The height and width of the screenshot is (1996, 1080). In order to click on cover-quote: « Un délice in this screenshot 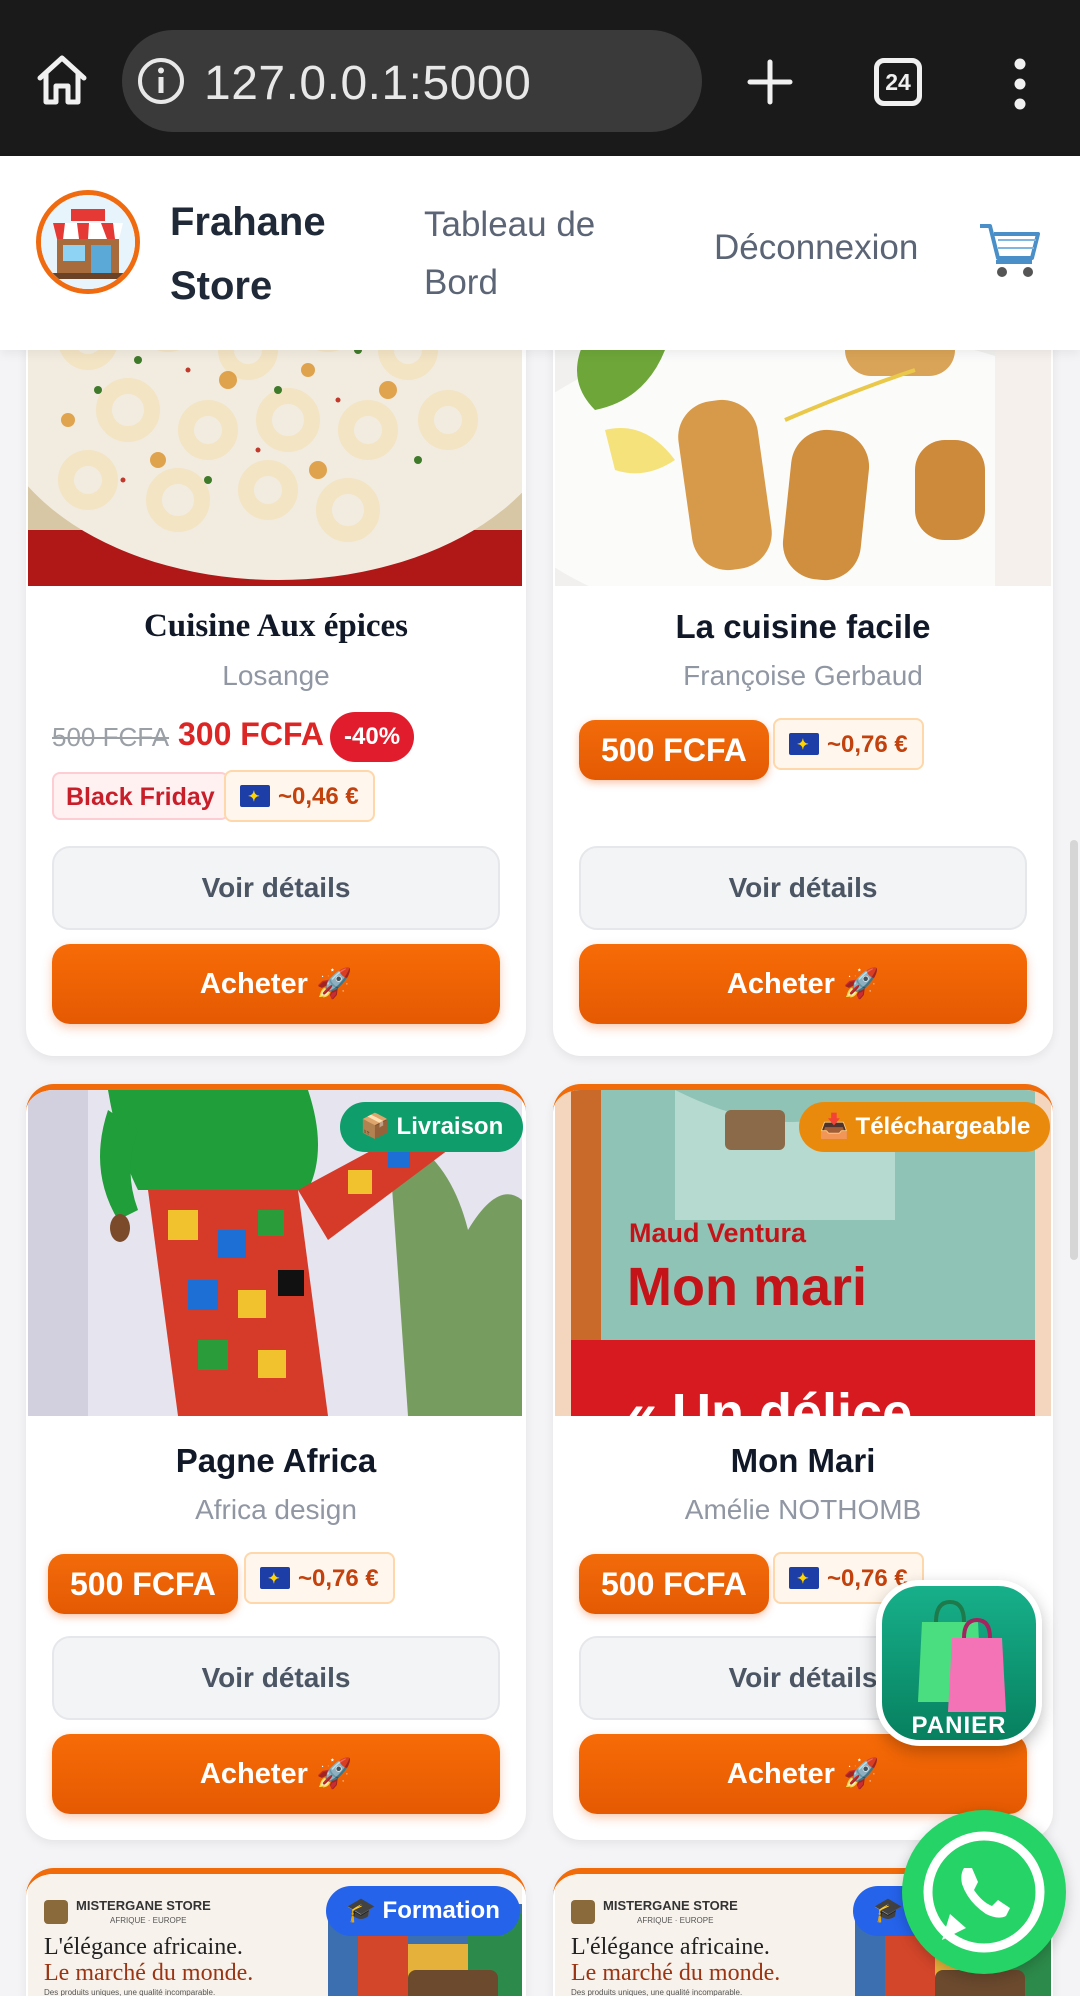, I will do `click(770, 1399)`.